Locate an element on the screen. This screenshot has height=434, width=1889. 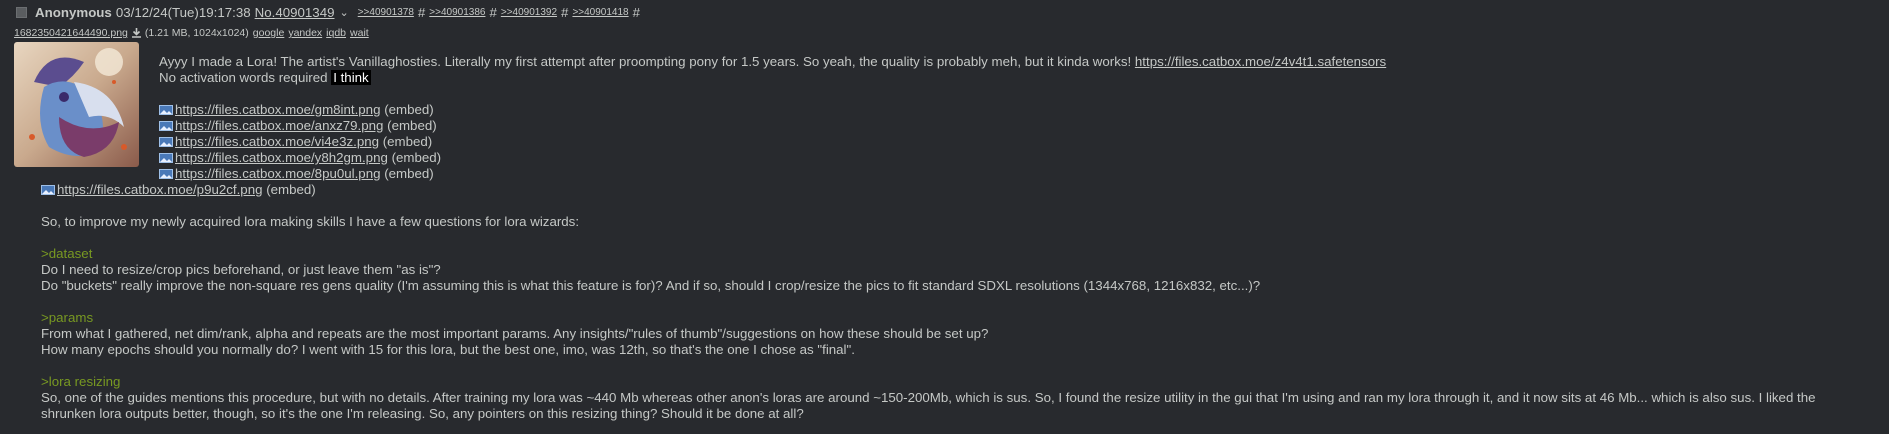
greentext-lora-resizing: >lora resizing is located at coordinates (81, 381).